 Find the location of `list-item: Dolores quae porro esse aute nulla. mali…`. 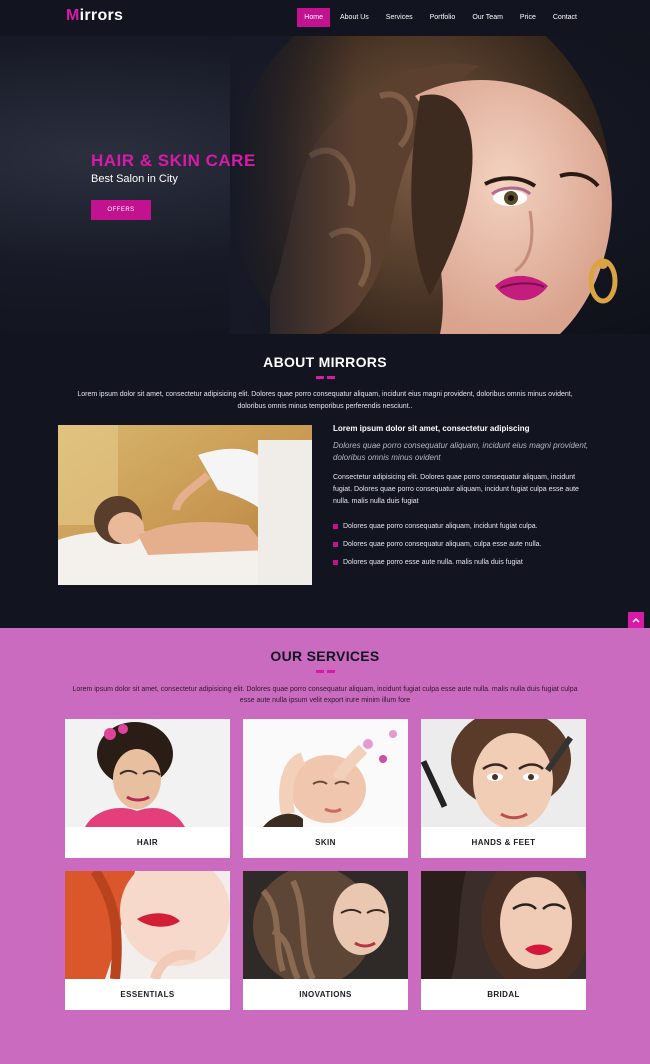

list-item: Dolores quae porro esse aute nulla. mali… is located at coordinates (463, 562).